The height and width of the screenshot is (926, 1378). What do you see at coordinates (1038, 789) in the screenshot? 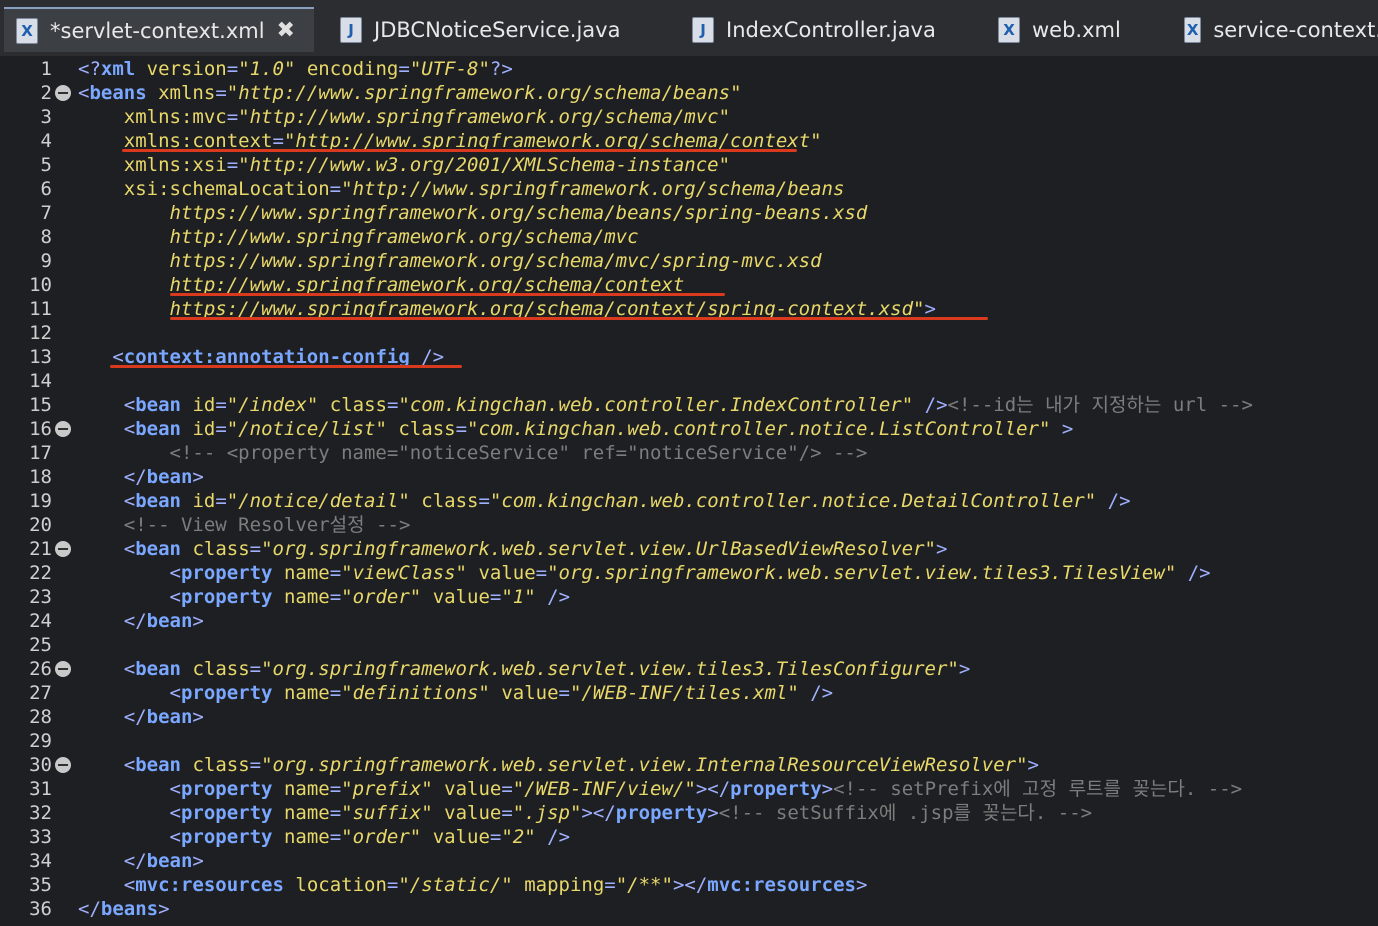
I see `token-cmt: <!-- setPrefix에 고정 루트를 꽂는다. -->` at bounding box center [1038, 789].